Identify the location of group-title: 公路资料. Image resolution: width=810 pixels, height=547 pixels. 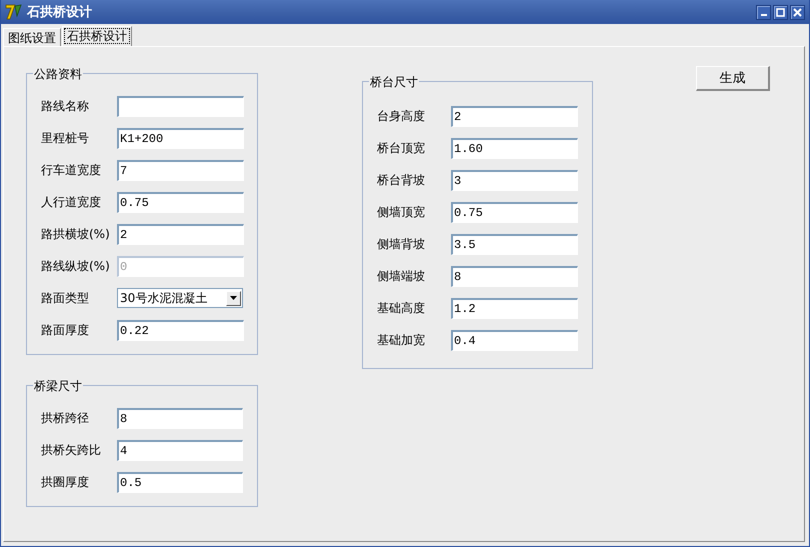
(58, 74).